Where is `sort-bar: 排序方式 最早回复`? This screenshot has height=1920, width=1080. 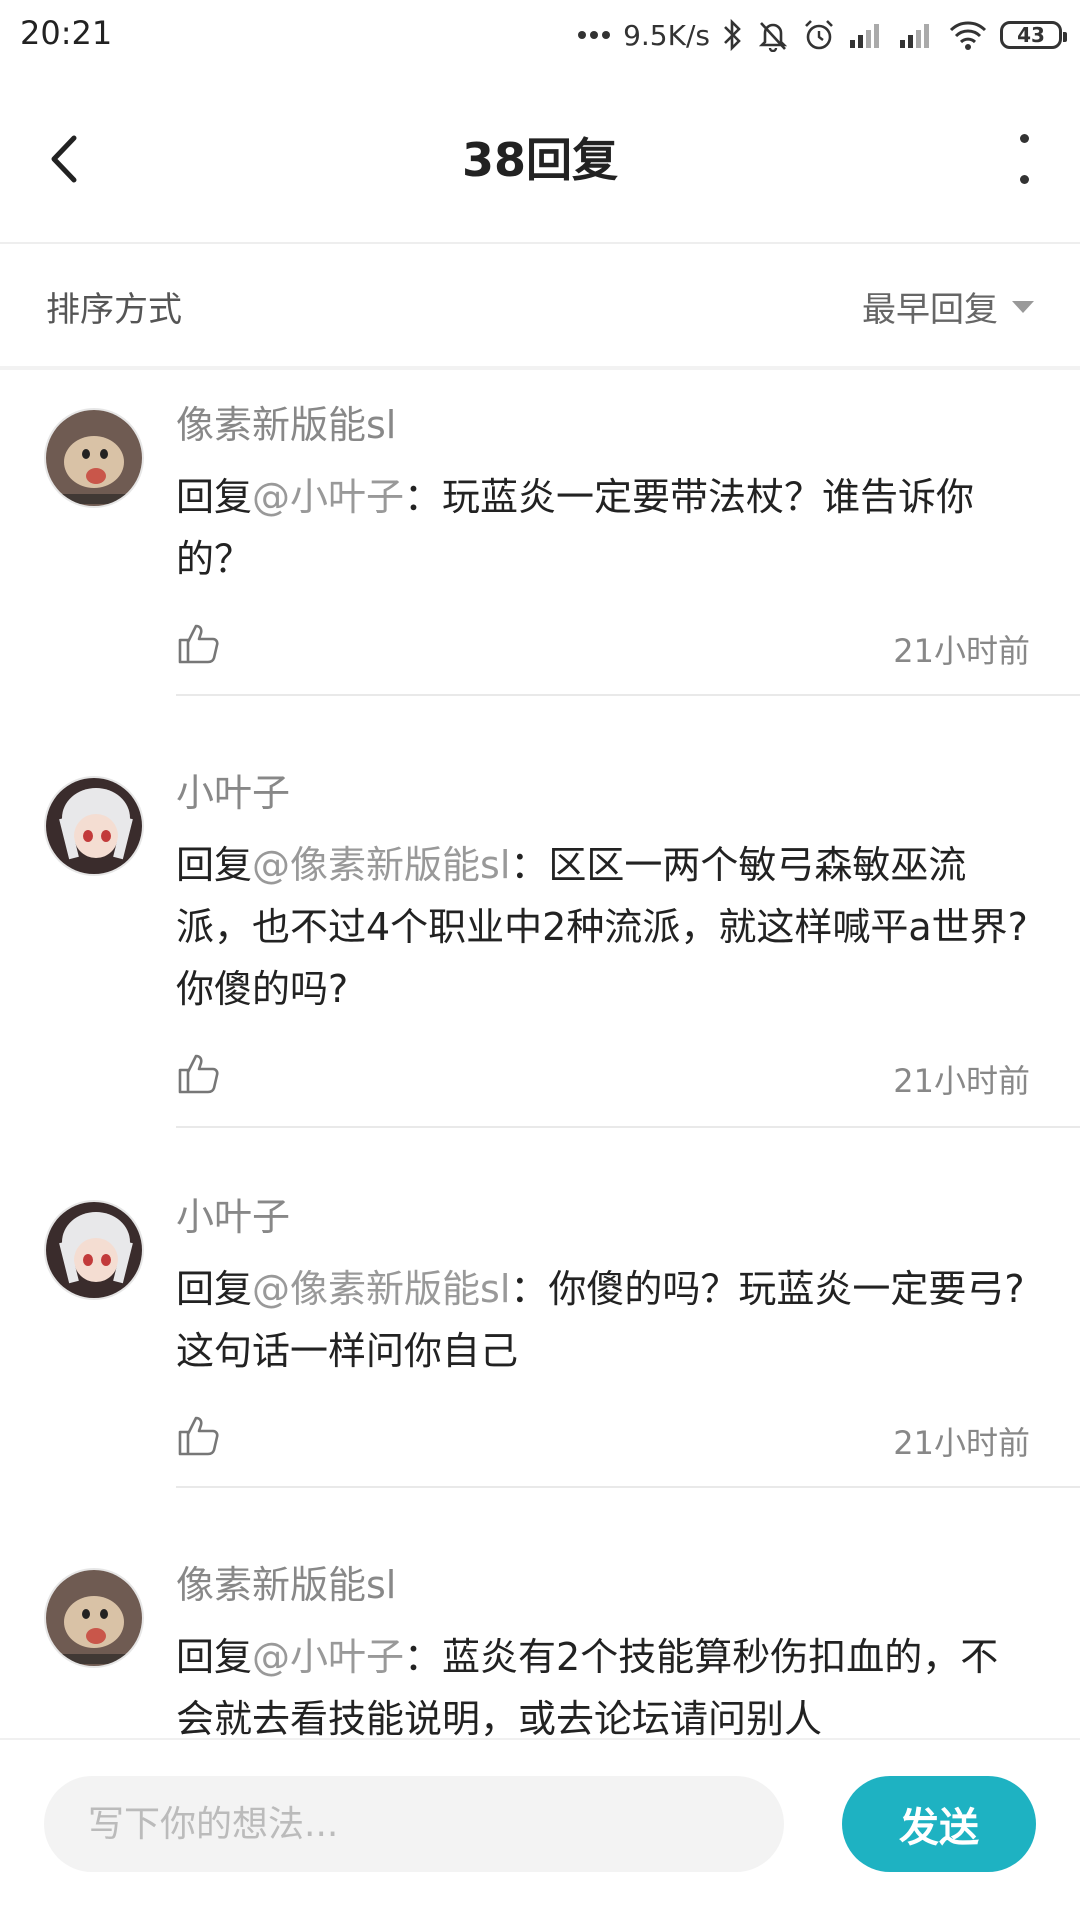 sort-bar: 排序方式 最早回复 is located at coordinates (540, 307).